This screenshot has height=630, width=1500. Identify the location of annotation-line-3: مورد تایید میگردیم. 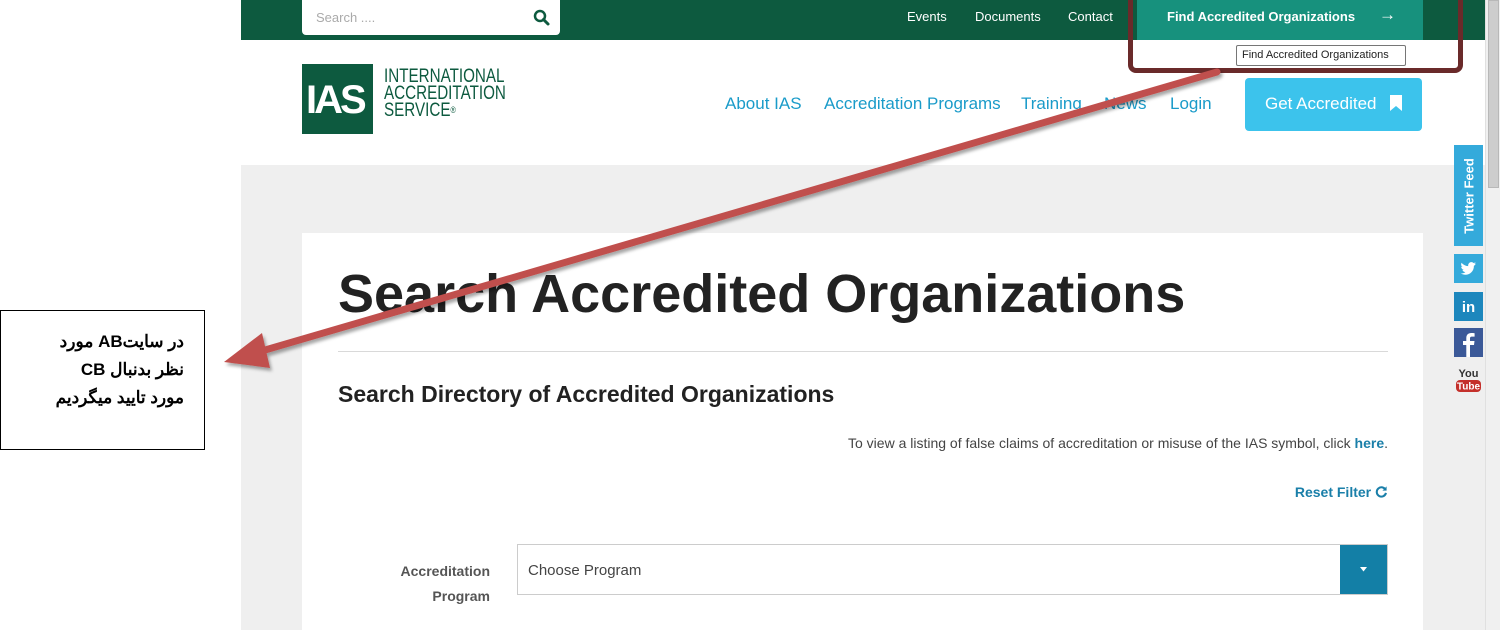
(119, 397).